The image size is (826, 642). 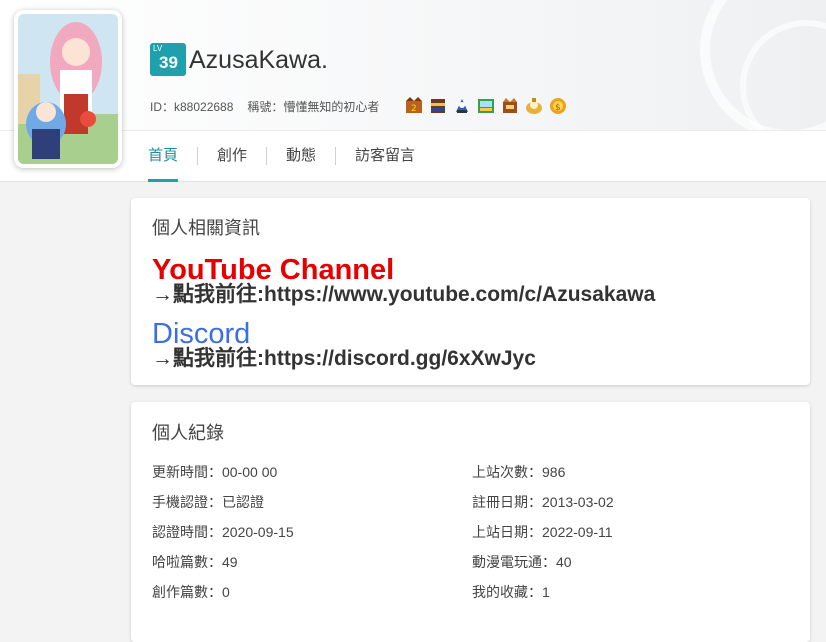 What do you see at coordinates (281, 156) in the screenshot?
I see `profile-tabs: 首頁 創作 動態 訪客留言` at bounding box center [281, 156].